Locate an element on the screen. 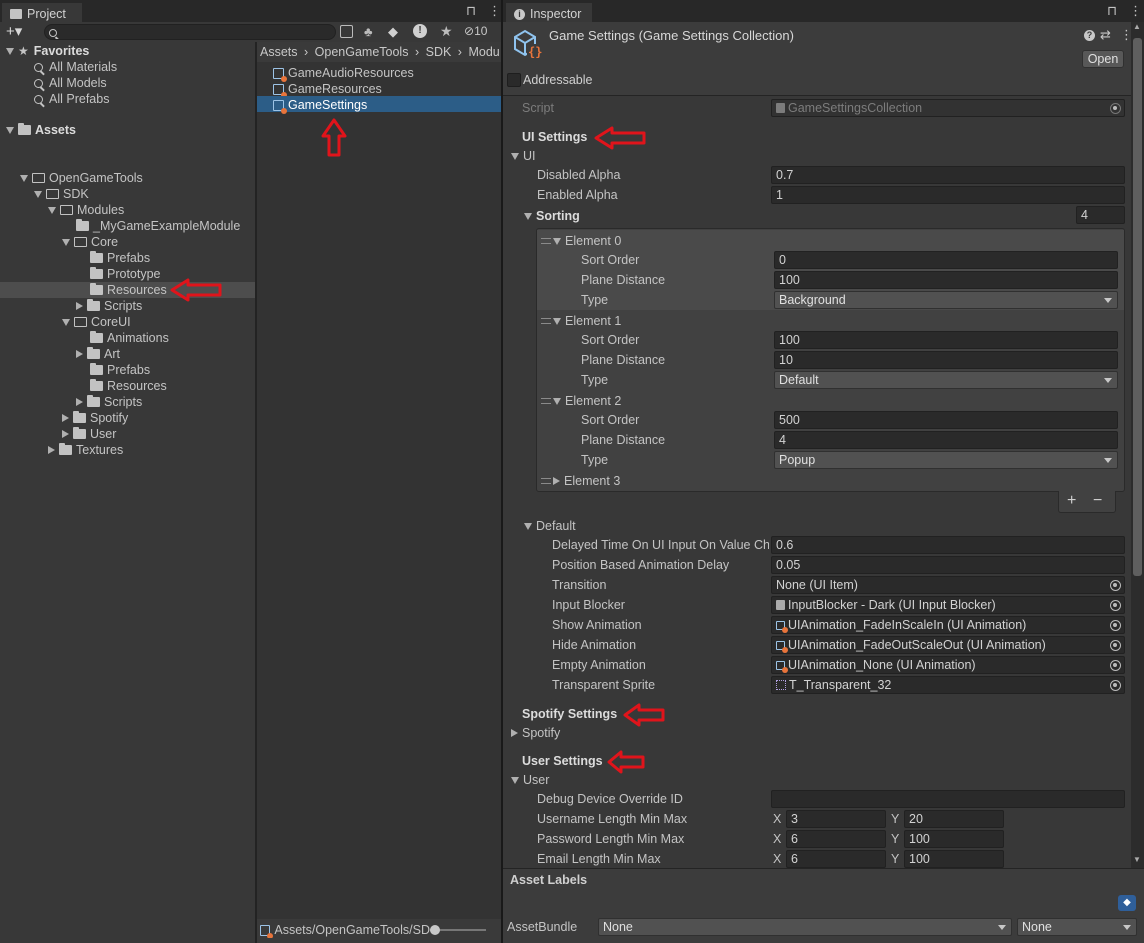  scroll-up-arrow: ▲ is located at coordinates (1137, 26).